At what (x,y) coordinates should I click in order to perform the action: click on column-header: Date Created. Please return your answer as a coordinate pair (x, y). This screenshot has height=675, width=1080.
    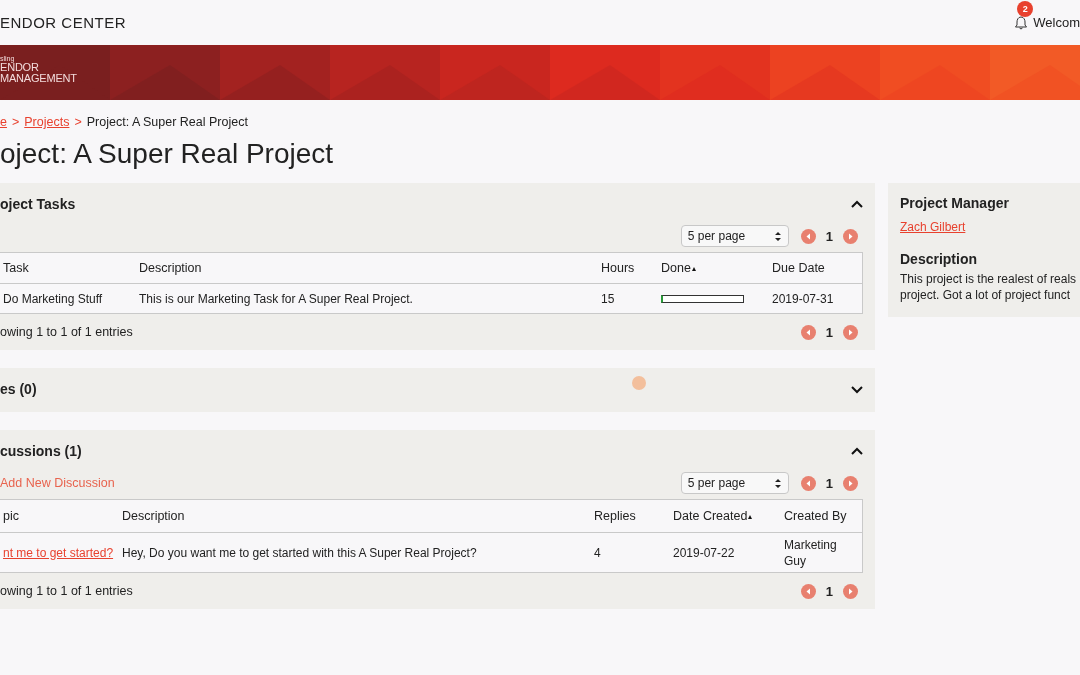
    Looking at the image, I should click on (710, 516).